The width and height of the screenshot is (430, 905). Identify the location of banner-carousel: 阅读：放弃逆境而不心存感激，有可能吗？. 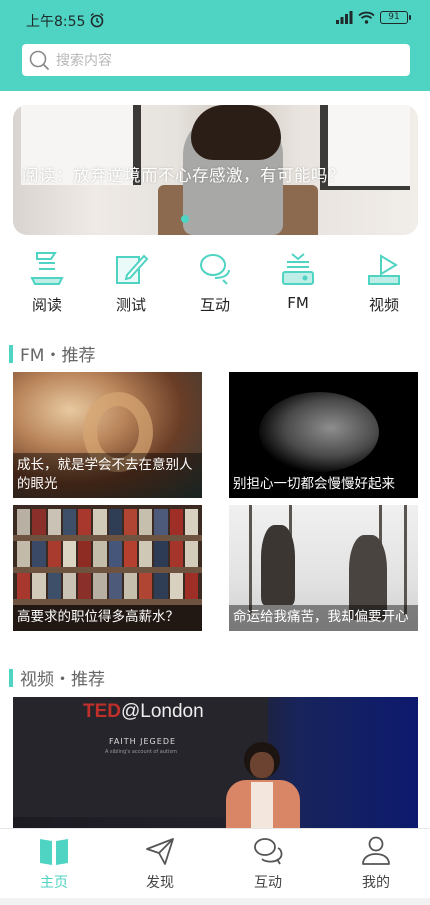
(215, 170).